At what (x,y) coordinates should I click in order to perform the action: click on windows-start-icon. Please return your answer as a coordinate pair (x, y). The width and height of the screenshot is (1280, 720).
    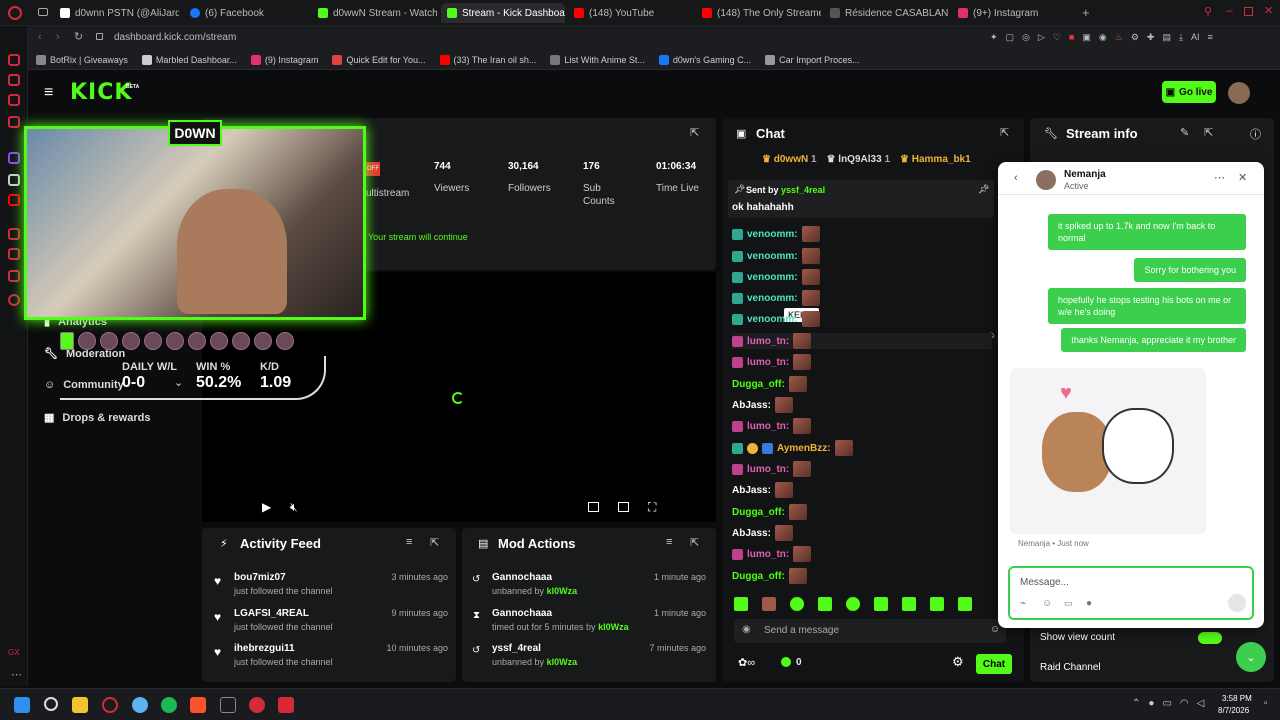
    Looking at the image, I should click on (22, 705).